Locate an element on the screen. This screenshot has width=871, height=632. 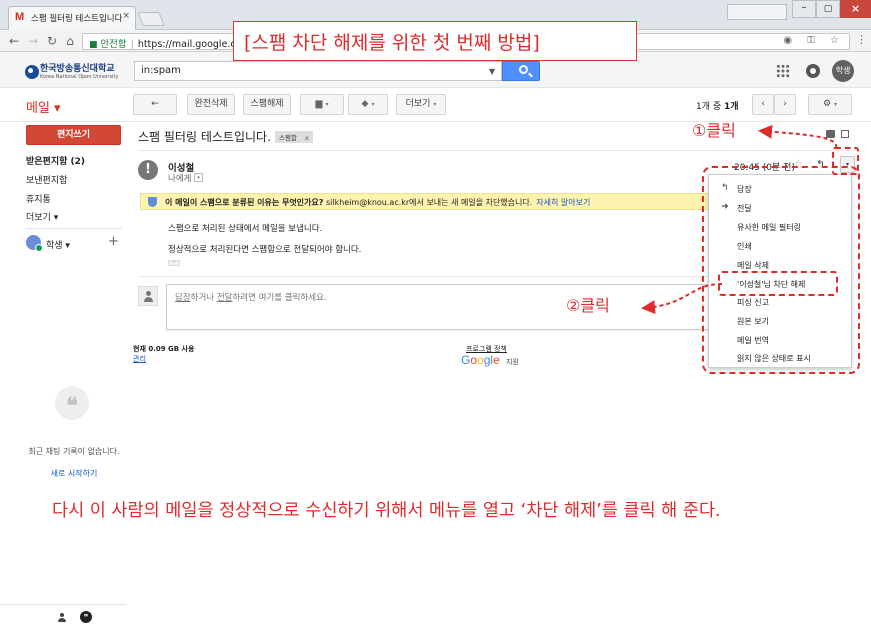
tab-title: 스팸 필터링 테스트입니다 is located at coordinates (77, 19).